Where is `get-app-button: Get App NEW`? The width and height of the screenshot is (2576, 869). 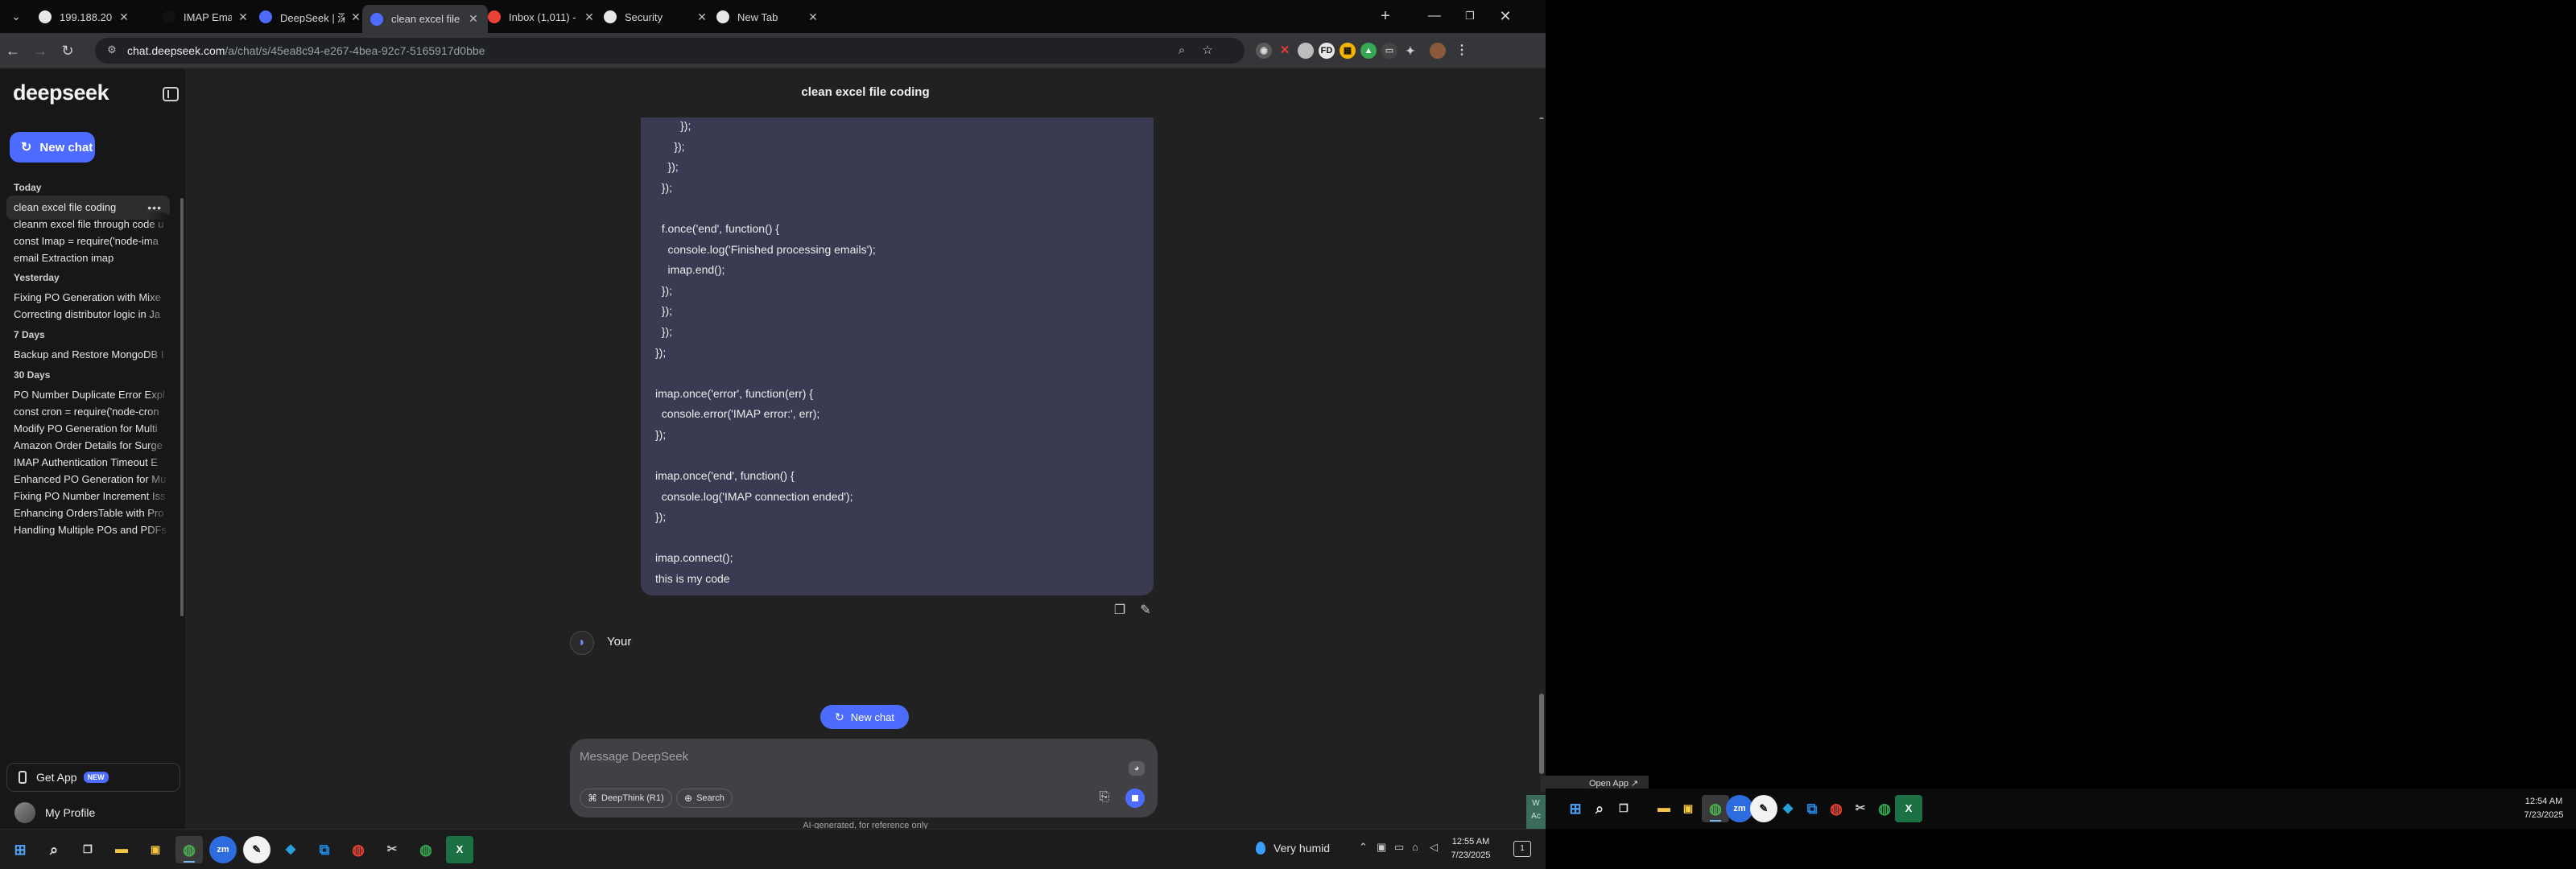 get-app-button: Get App NEW is located at coordinates (93, 777).